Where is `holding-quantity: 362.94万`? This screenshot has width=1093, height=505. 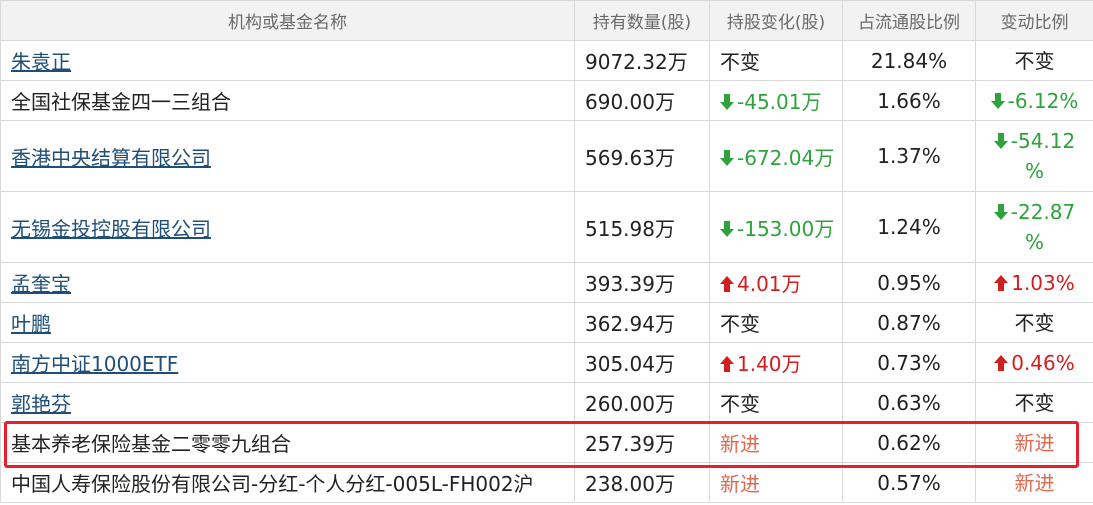
holding-quantity: 362.94万 is located at coordinates (642, 322).